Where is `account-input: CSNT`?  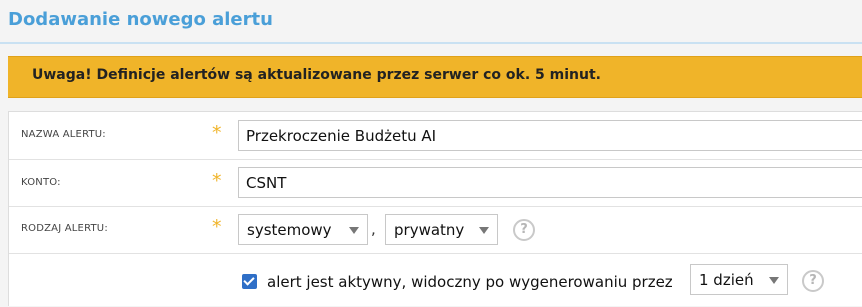
account-input: CSNT is located at coordinates (550, 182).